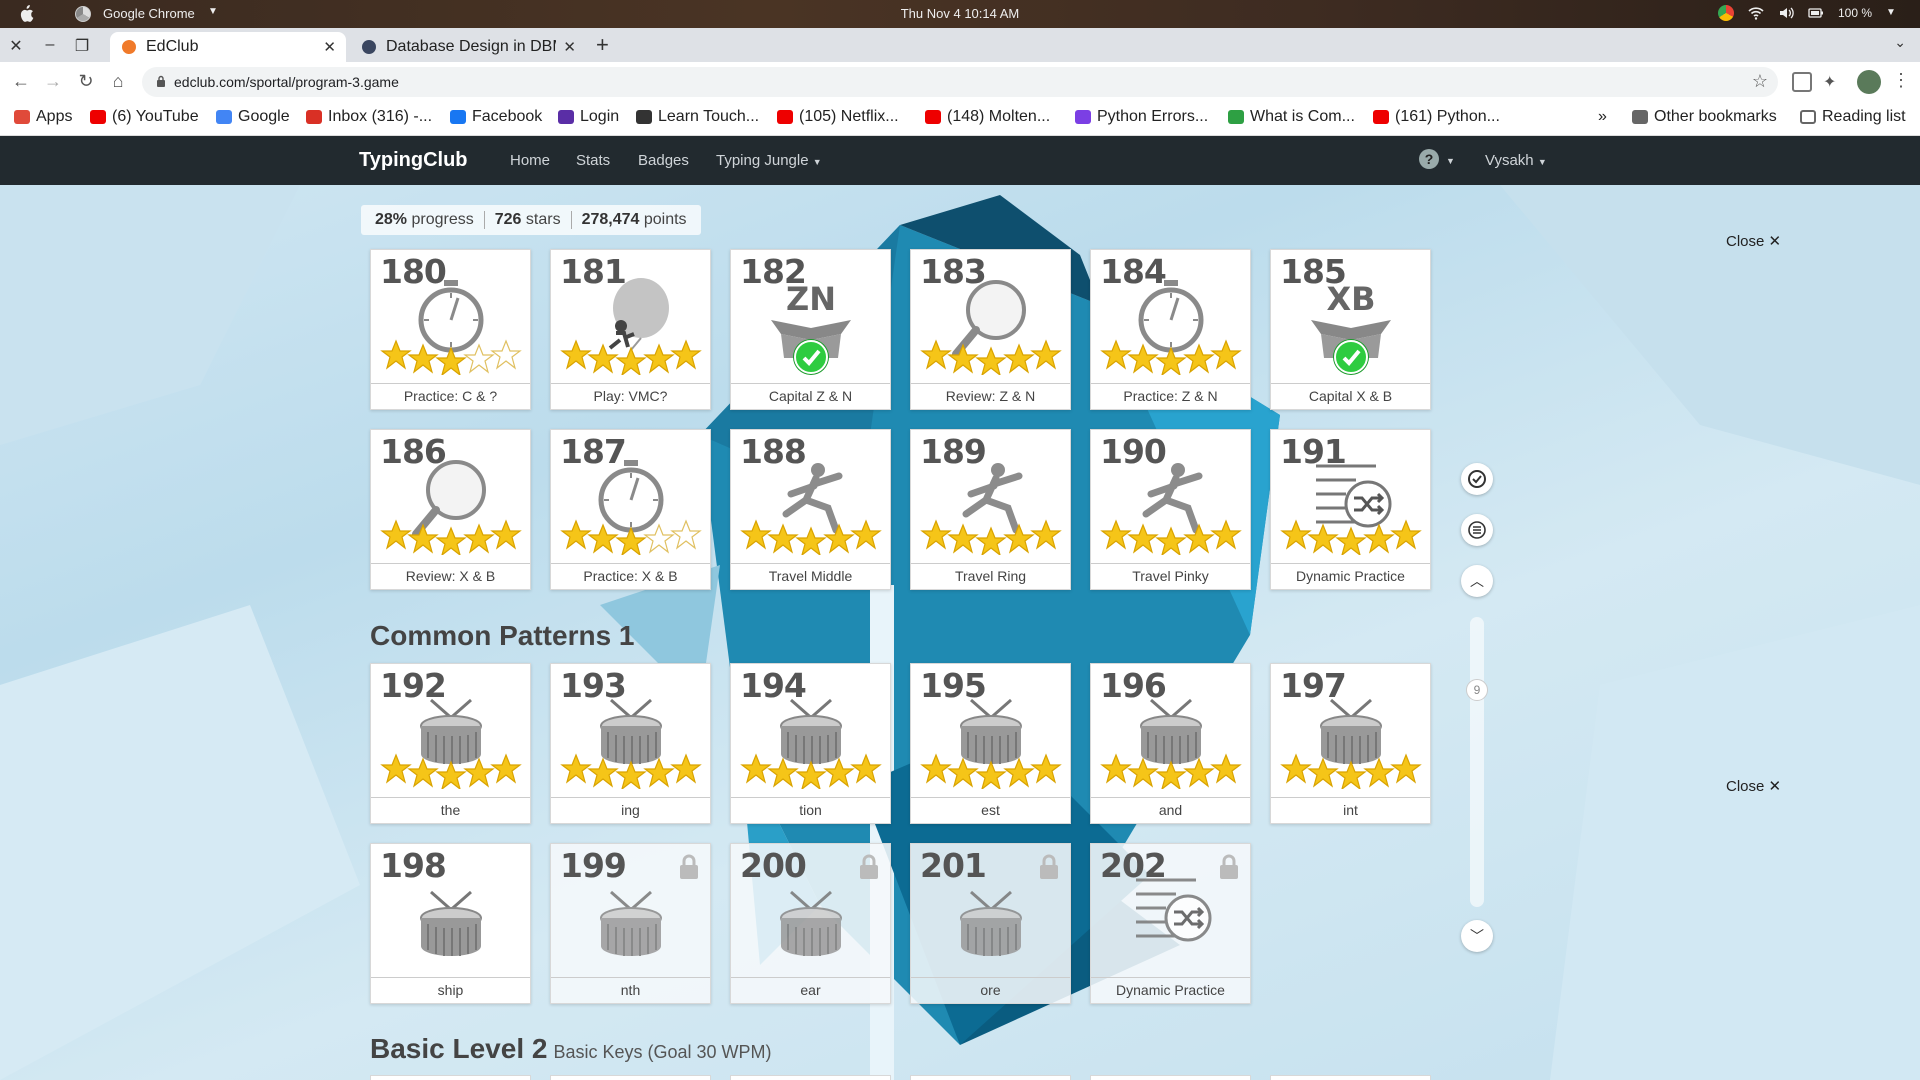  I want to click on user-menu: Vysakh ▼, so click(1516, 160).